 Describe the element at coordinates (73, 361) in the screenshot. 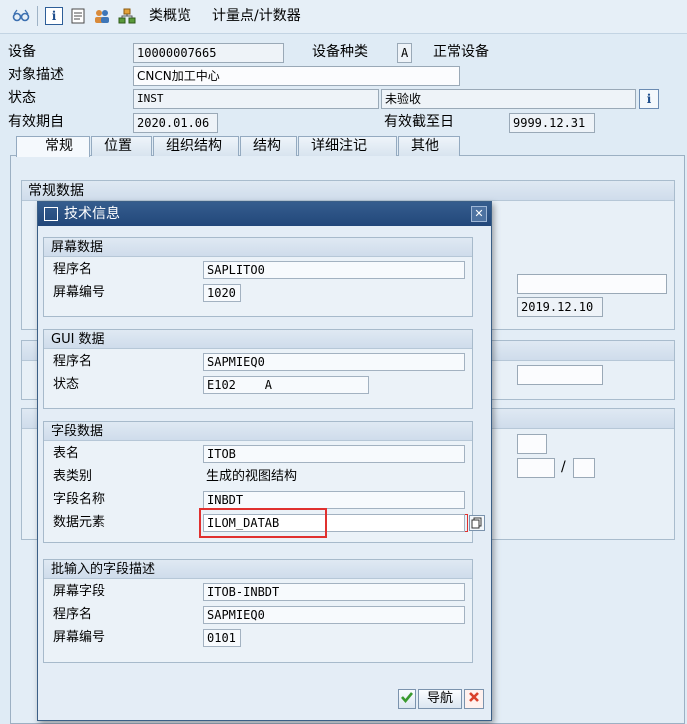

I see `gui-program-label: 程序名` at that location.